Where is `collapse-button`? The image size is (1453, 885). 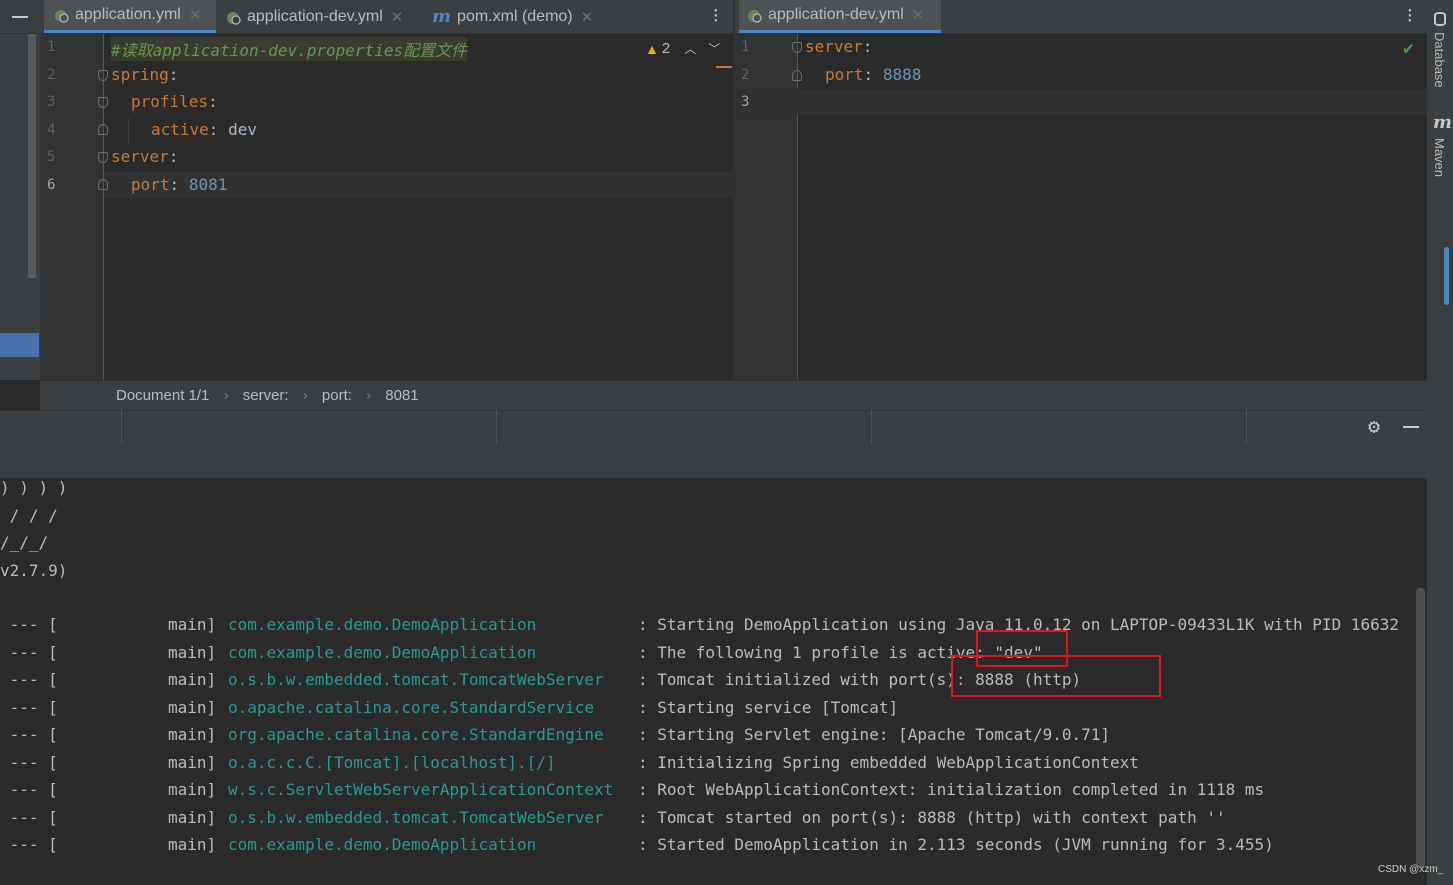 collapse-button is located at coordinates (20, 16).